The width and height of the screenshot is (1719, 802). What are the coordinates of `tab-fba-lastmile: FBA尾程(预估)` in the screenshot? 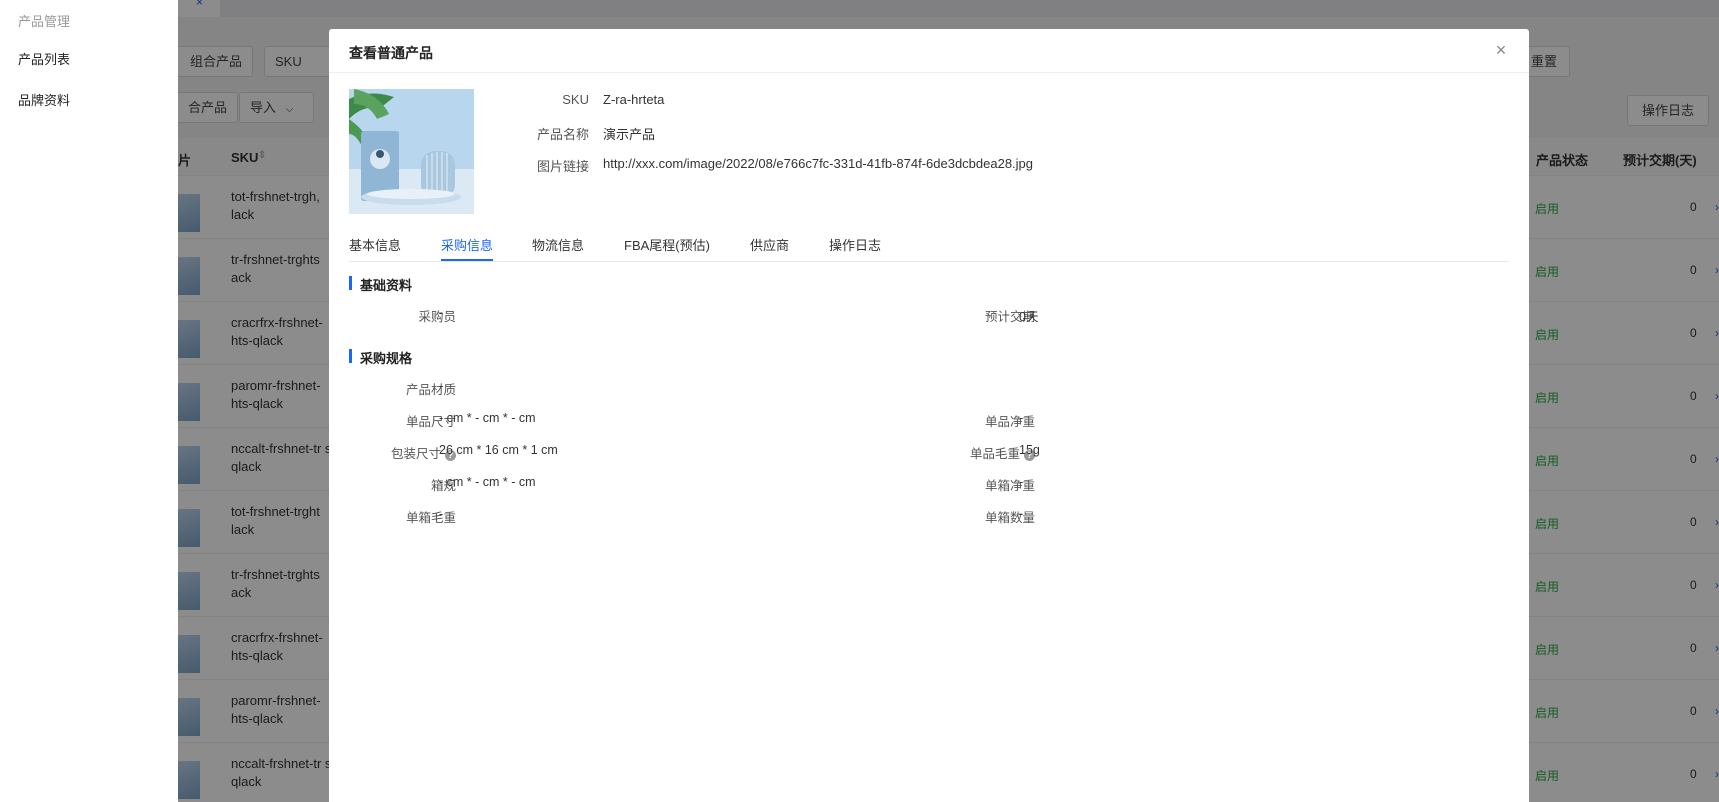 It's located at (667, 244).